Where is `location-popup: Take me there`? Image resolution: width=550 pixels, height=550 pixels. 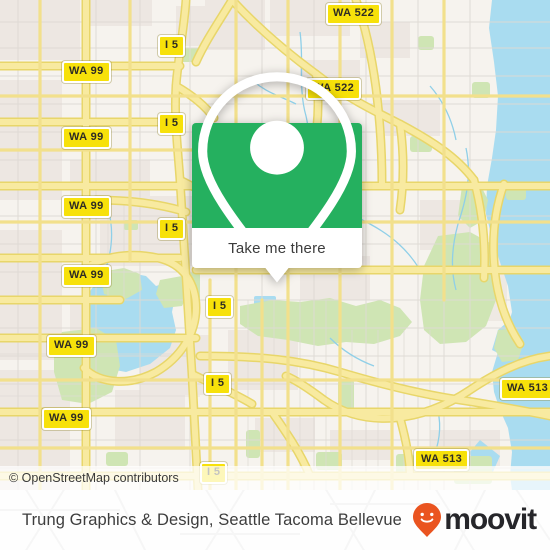 location-popup: Take me there is located at coordinates (277, 177).